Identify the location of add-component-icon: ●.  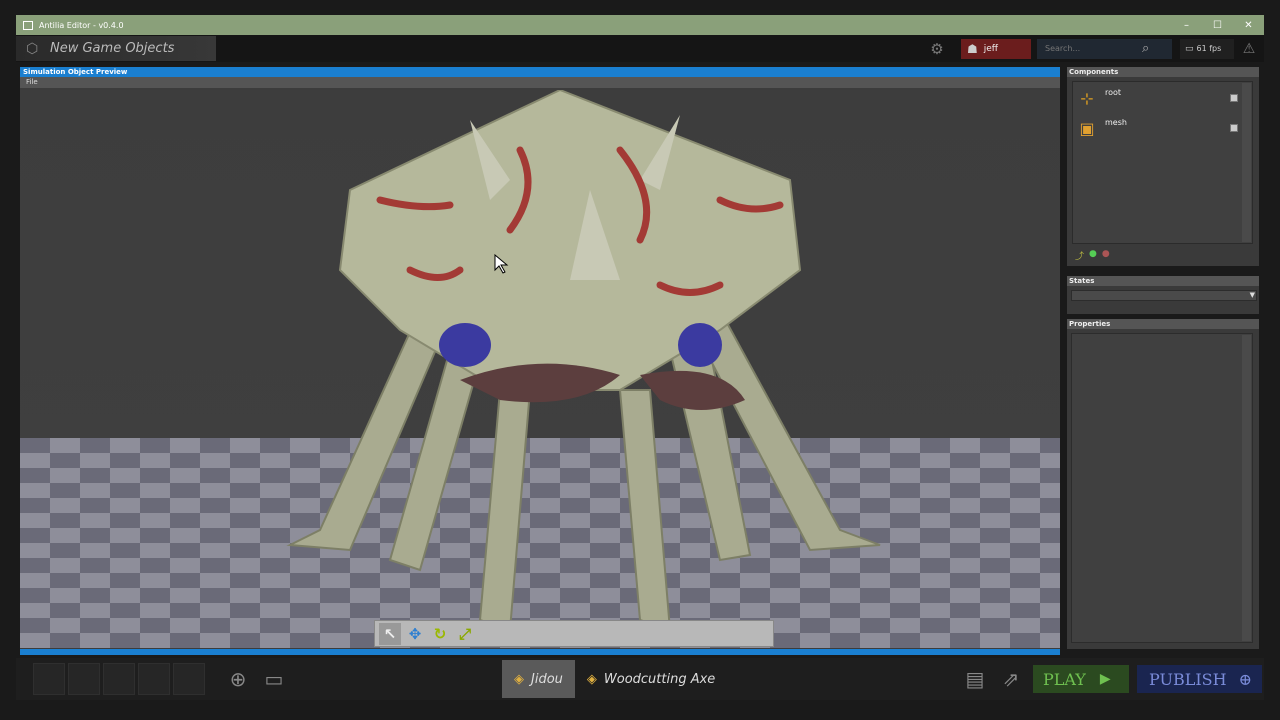
(1093, 255).